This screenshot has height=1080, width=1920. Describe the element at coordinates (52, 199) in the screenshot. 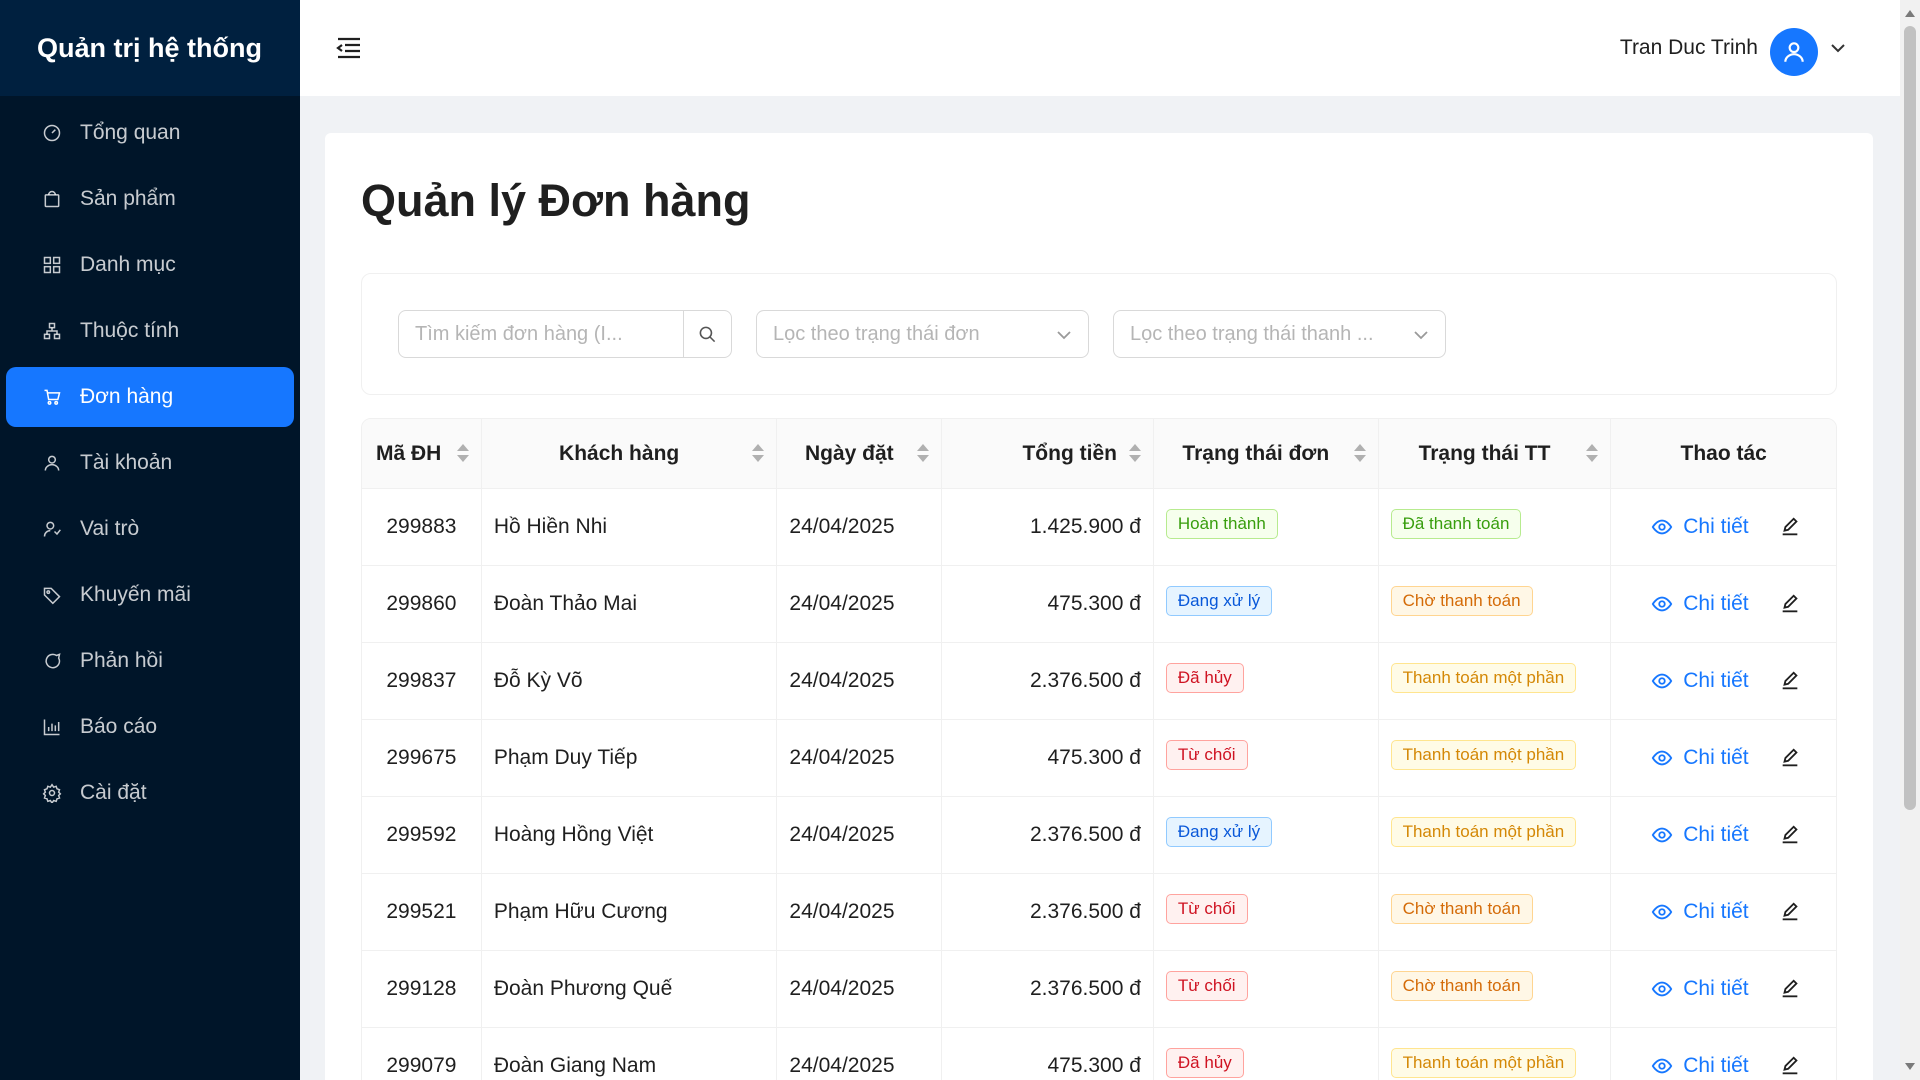

I see `shopping-bag-icon` at that location.